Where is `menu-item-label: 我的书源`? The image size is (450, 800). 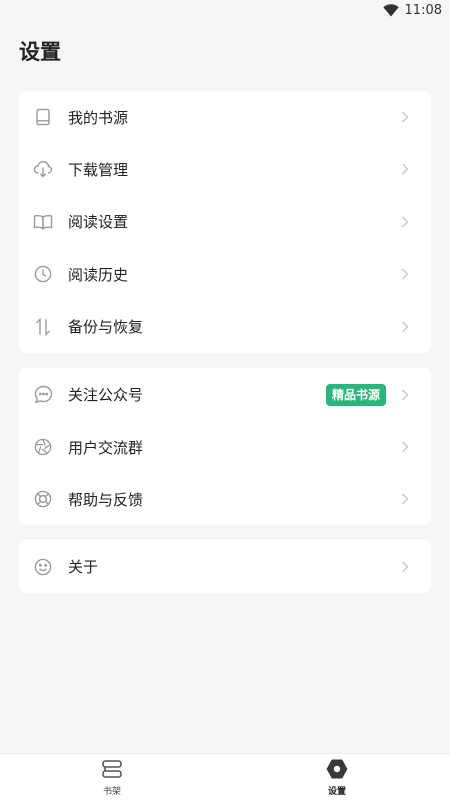
menu-item-label: 我的书源 is located at coordinates (98, 117).